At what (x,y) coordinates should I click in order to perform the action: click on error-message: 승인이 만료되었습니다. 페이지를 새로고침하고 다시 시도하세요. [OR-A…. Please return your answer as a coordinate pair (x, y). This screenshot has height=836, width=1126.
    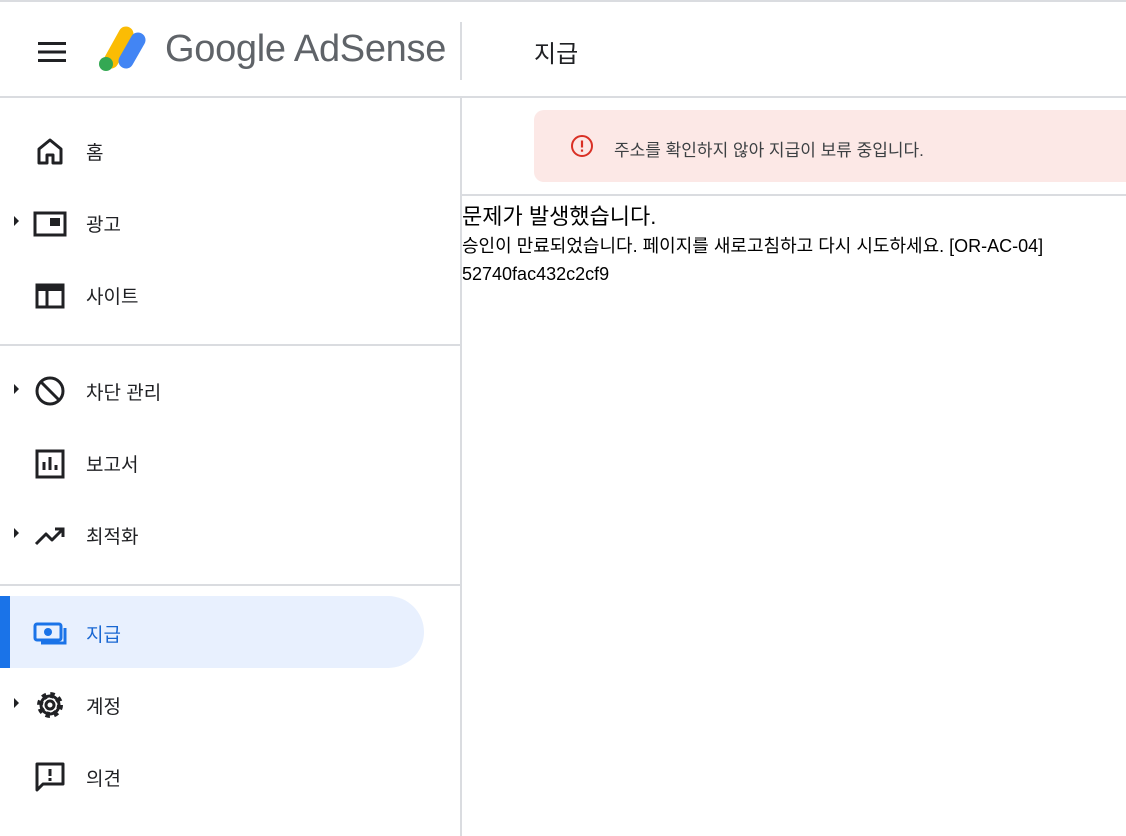
    Looking at the image, I should click on (753, 246).